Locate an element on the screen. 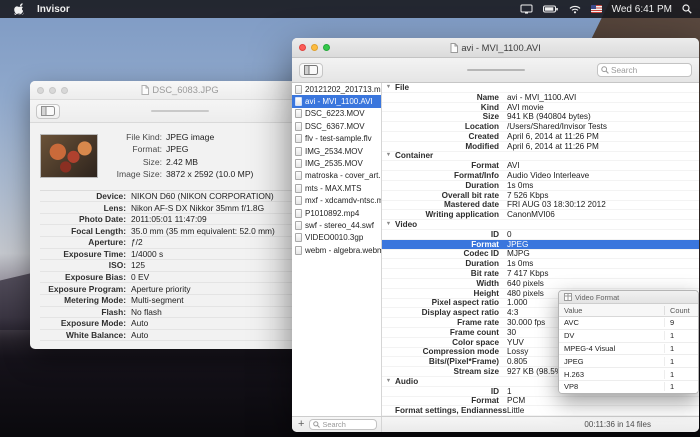 This screenshot has width=700, height=437. view-tabs is located at coordinates (495, 70).